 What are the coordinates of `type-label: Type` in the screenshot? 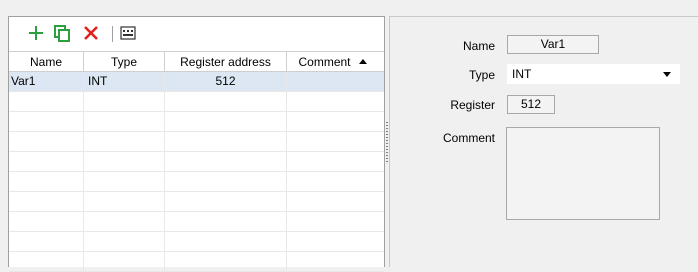 It's located at (481, 75).